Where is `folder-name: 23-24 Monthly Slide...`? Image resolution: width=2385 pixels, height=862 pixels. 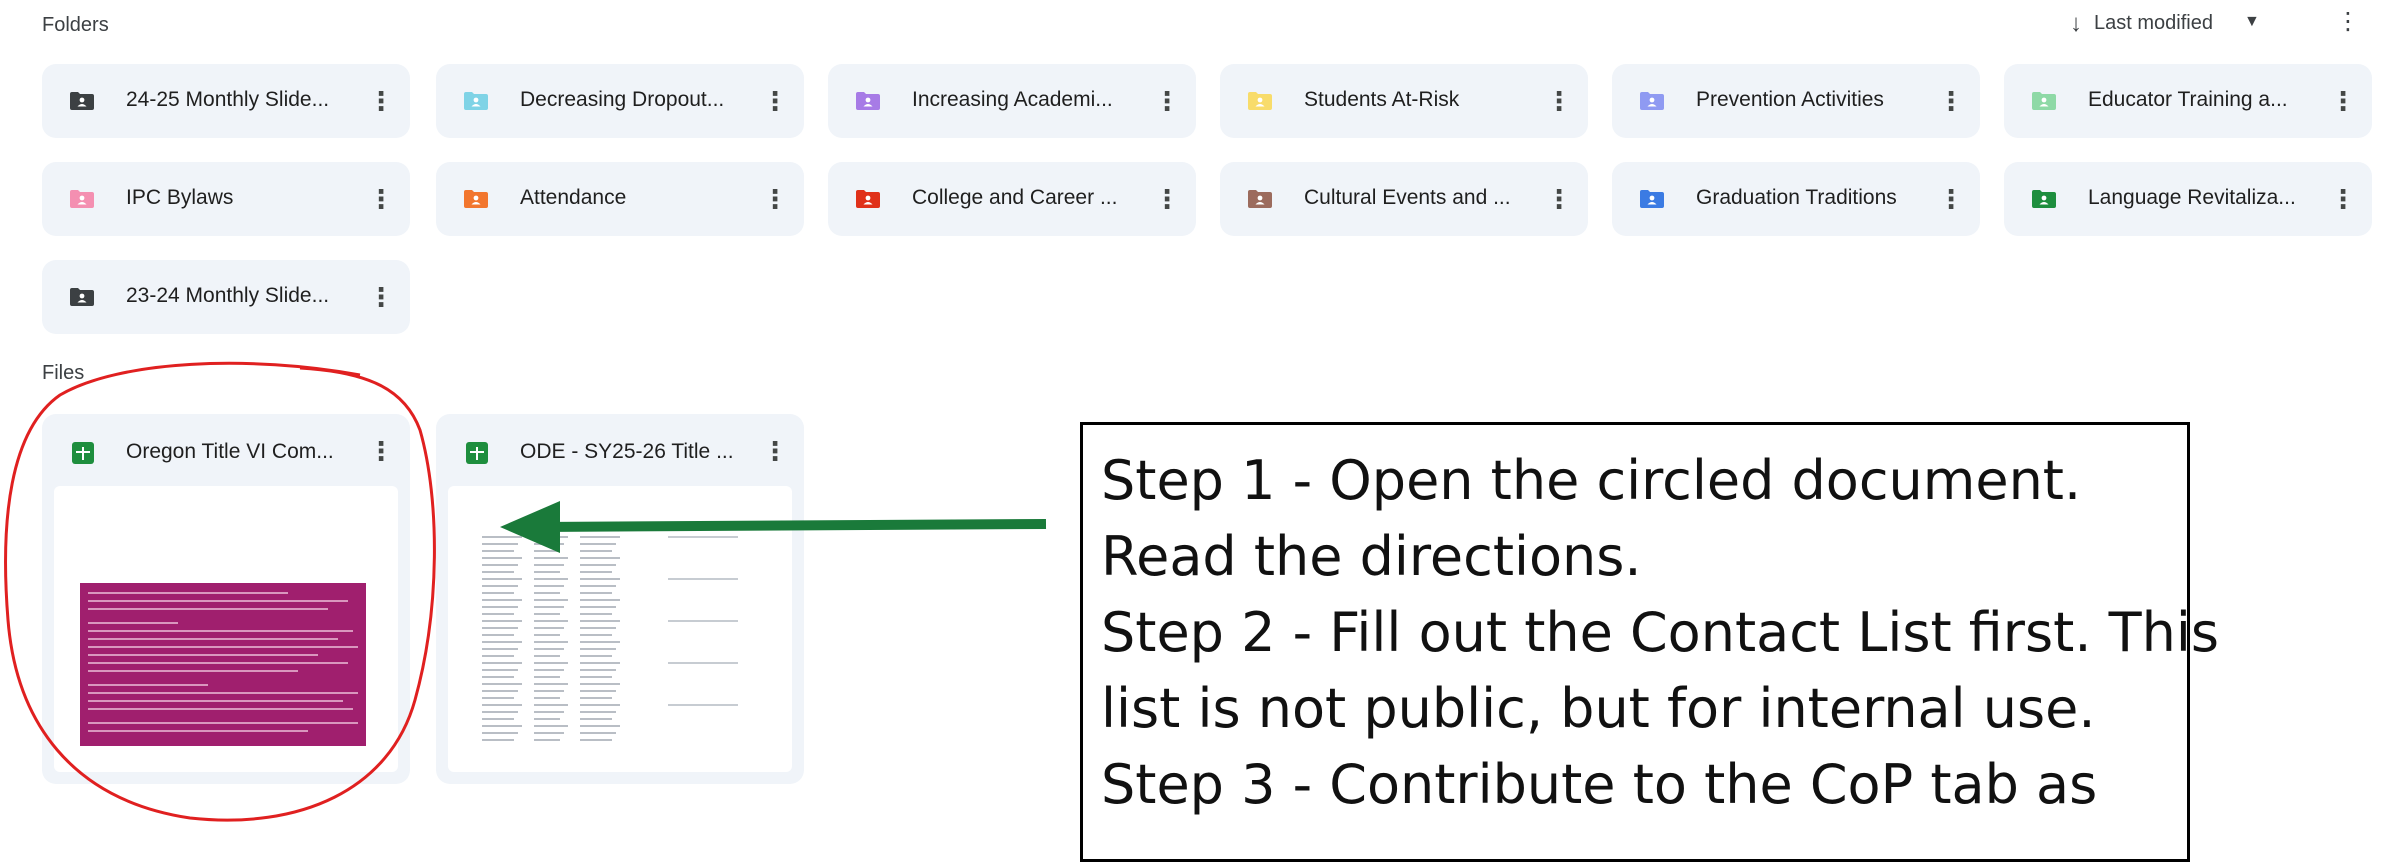 folder-name: 23-24 Monthly Slide... is located at coordinates (228, 295).